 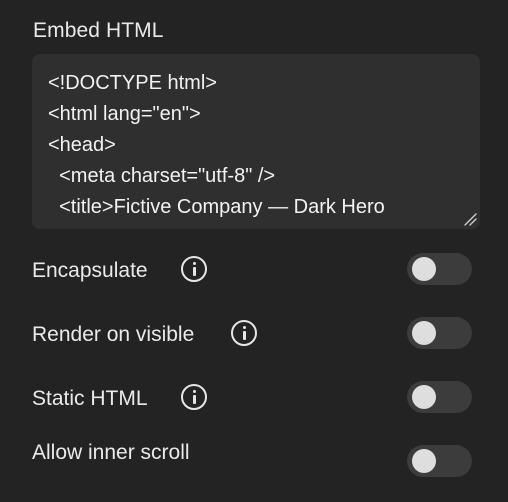 I want to click on embed-html-title: Embed HTML, so click(x=98, y=30).